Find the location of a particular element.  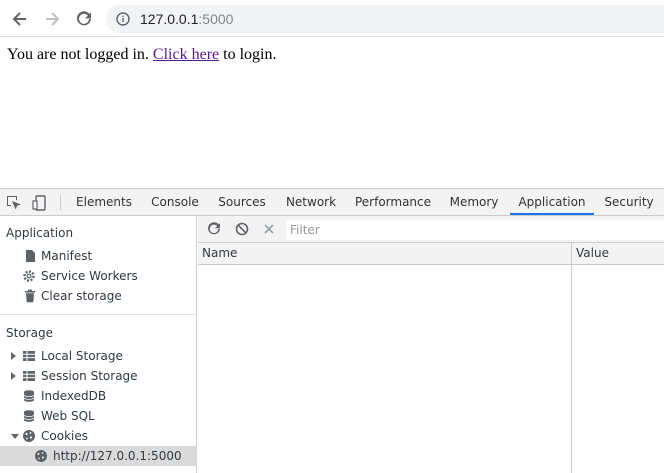

back-button is located at coordinates (20, 19).